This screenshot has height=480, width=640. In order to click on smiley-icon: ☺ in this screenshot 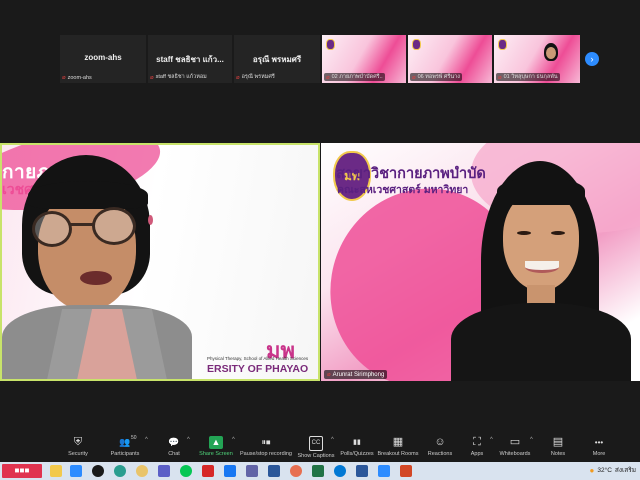, I will do `click(440, 442)`.